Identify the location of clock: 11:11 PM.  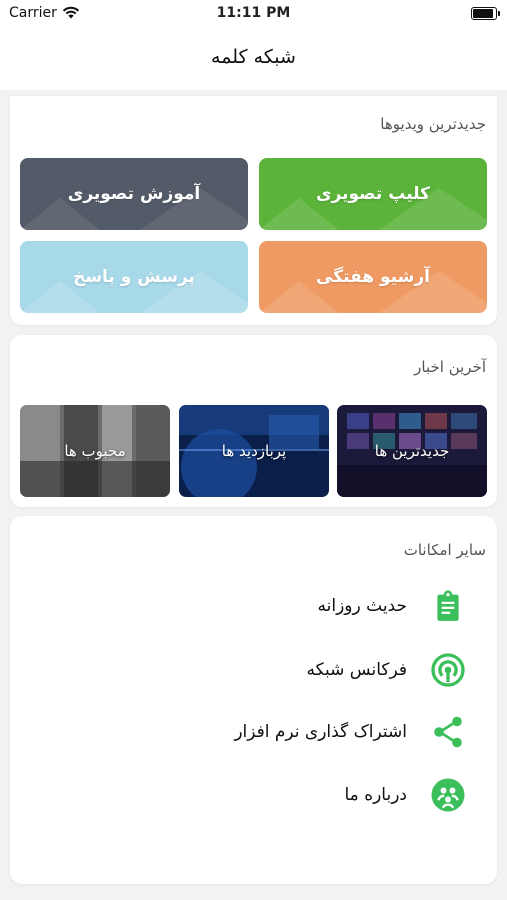
(253, 13).